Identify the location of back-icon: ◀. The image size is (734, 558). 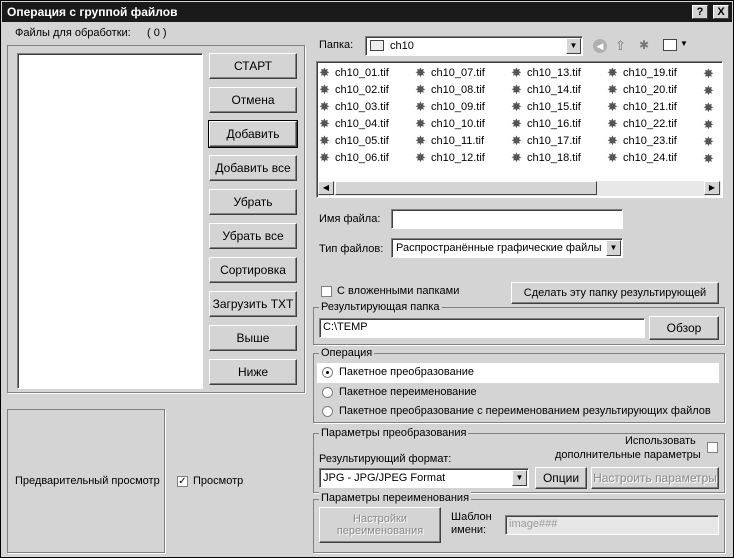
(600, 46).